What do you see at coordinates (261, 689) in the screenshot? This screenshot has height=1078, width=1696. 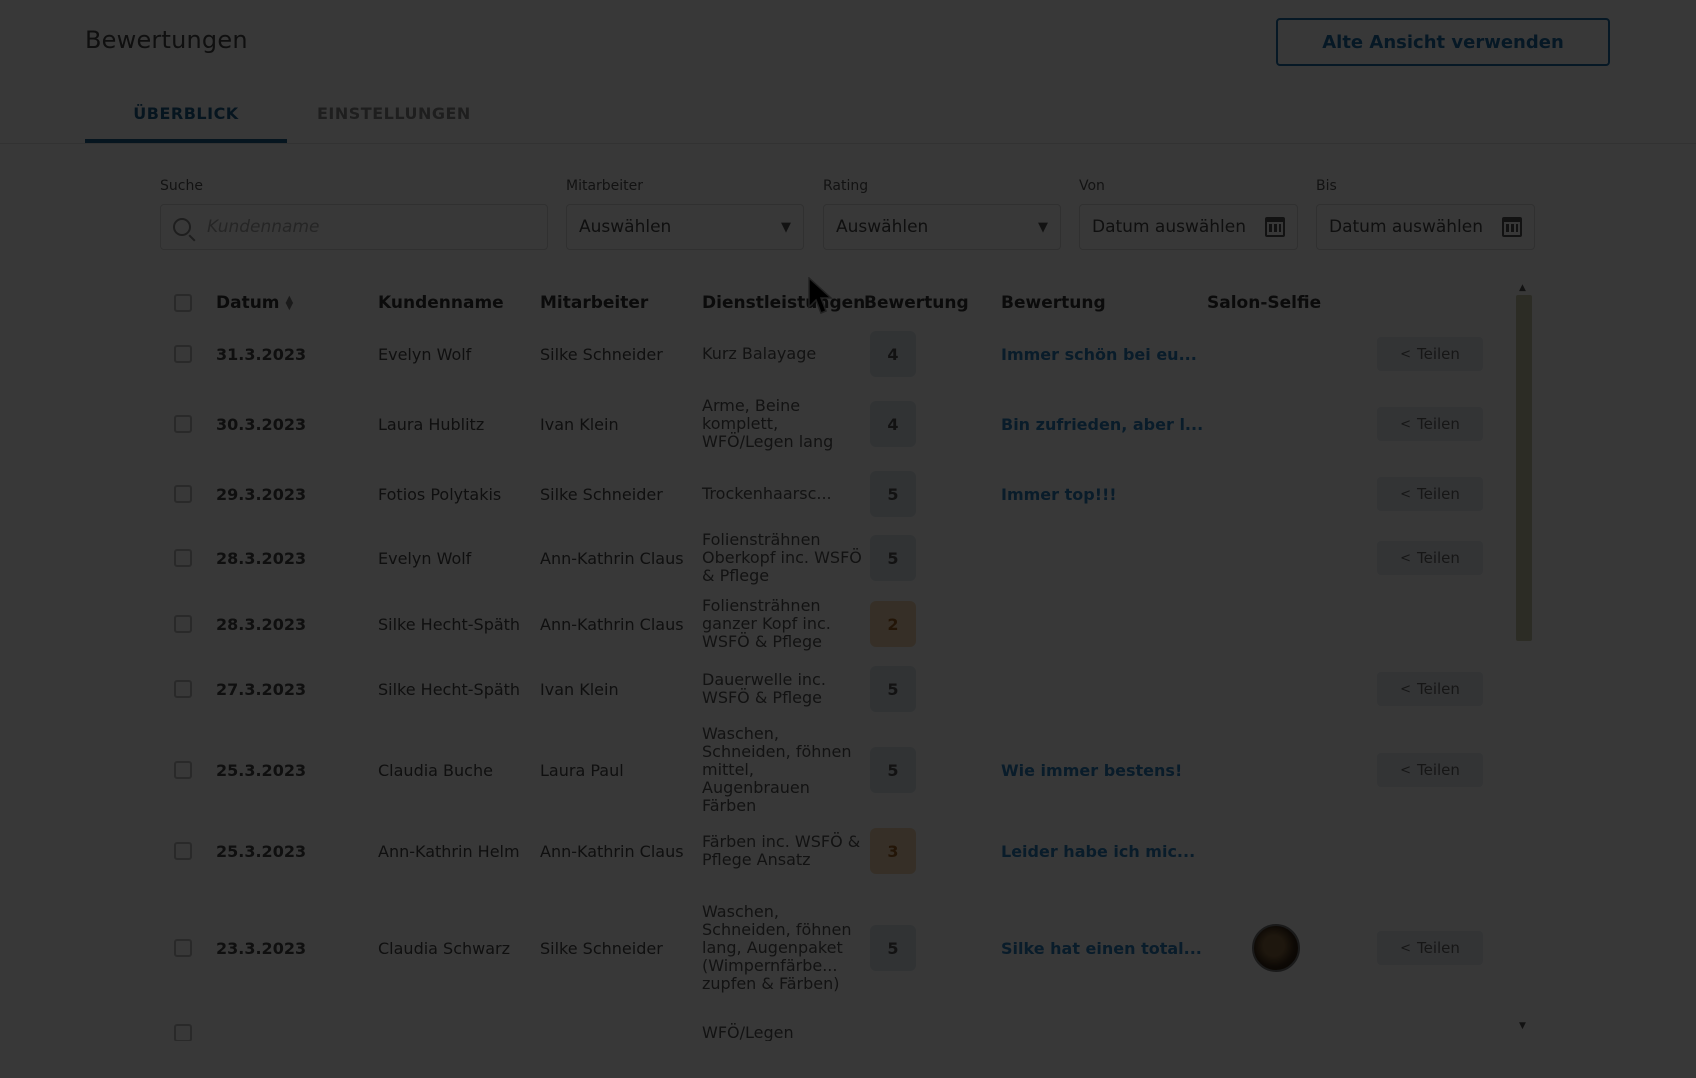 I see `row-date: 27.3.2023` at bounding box center [261, 689].